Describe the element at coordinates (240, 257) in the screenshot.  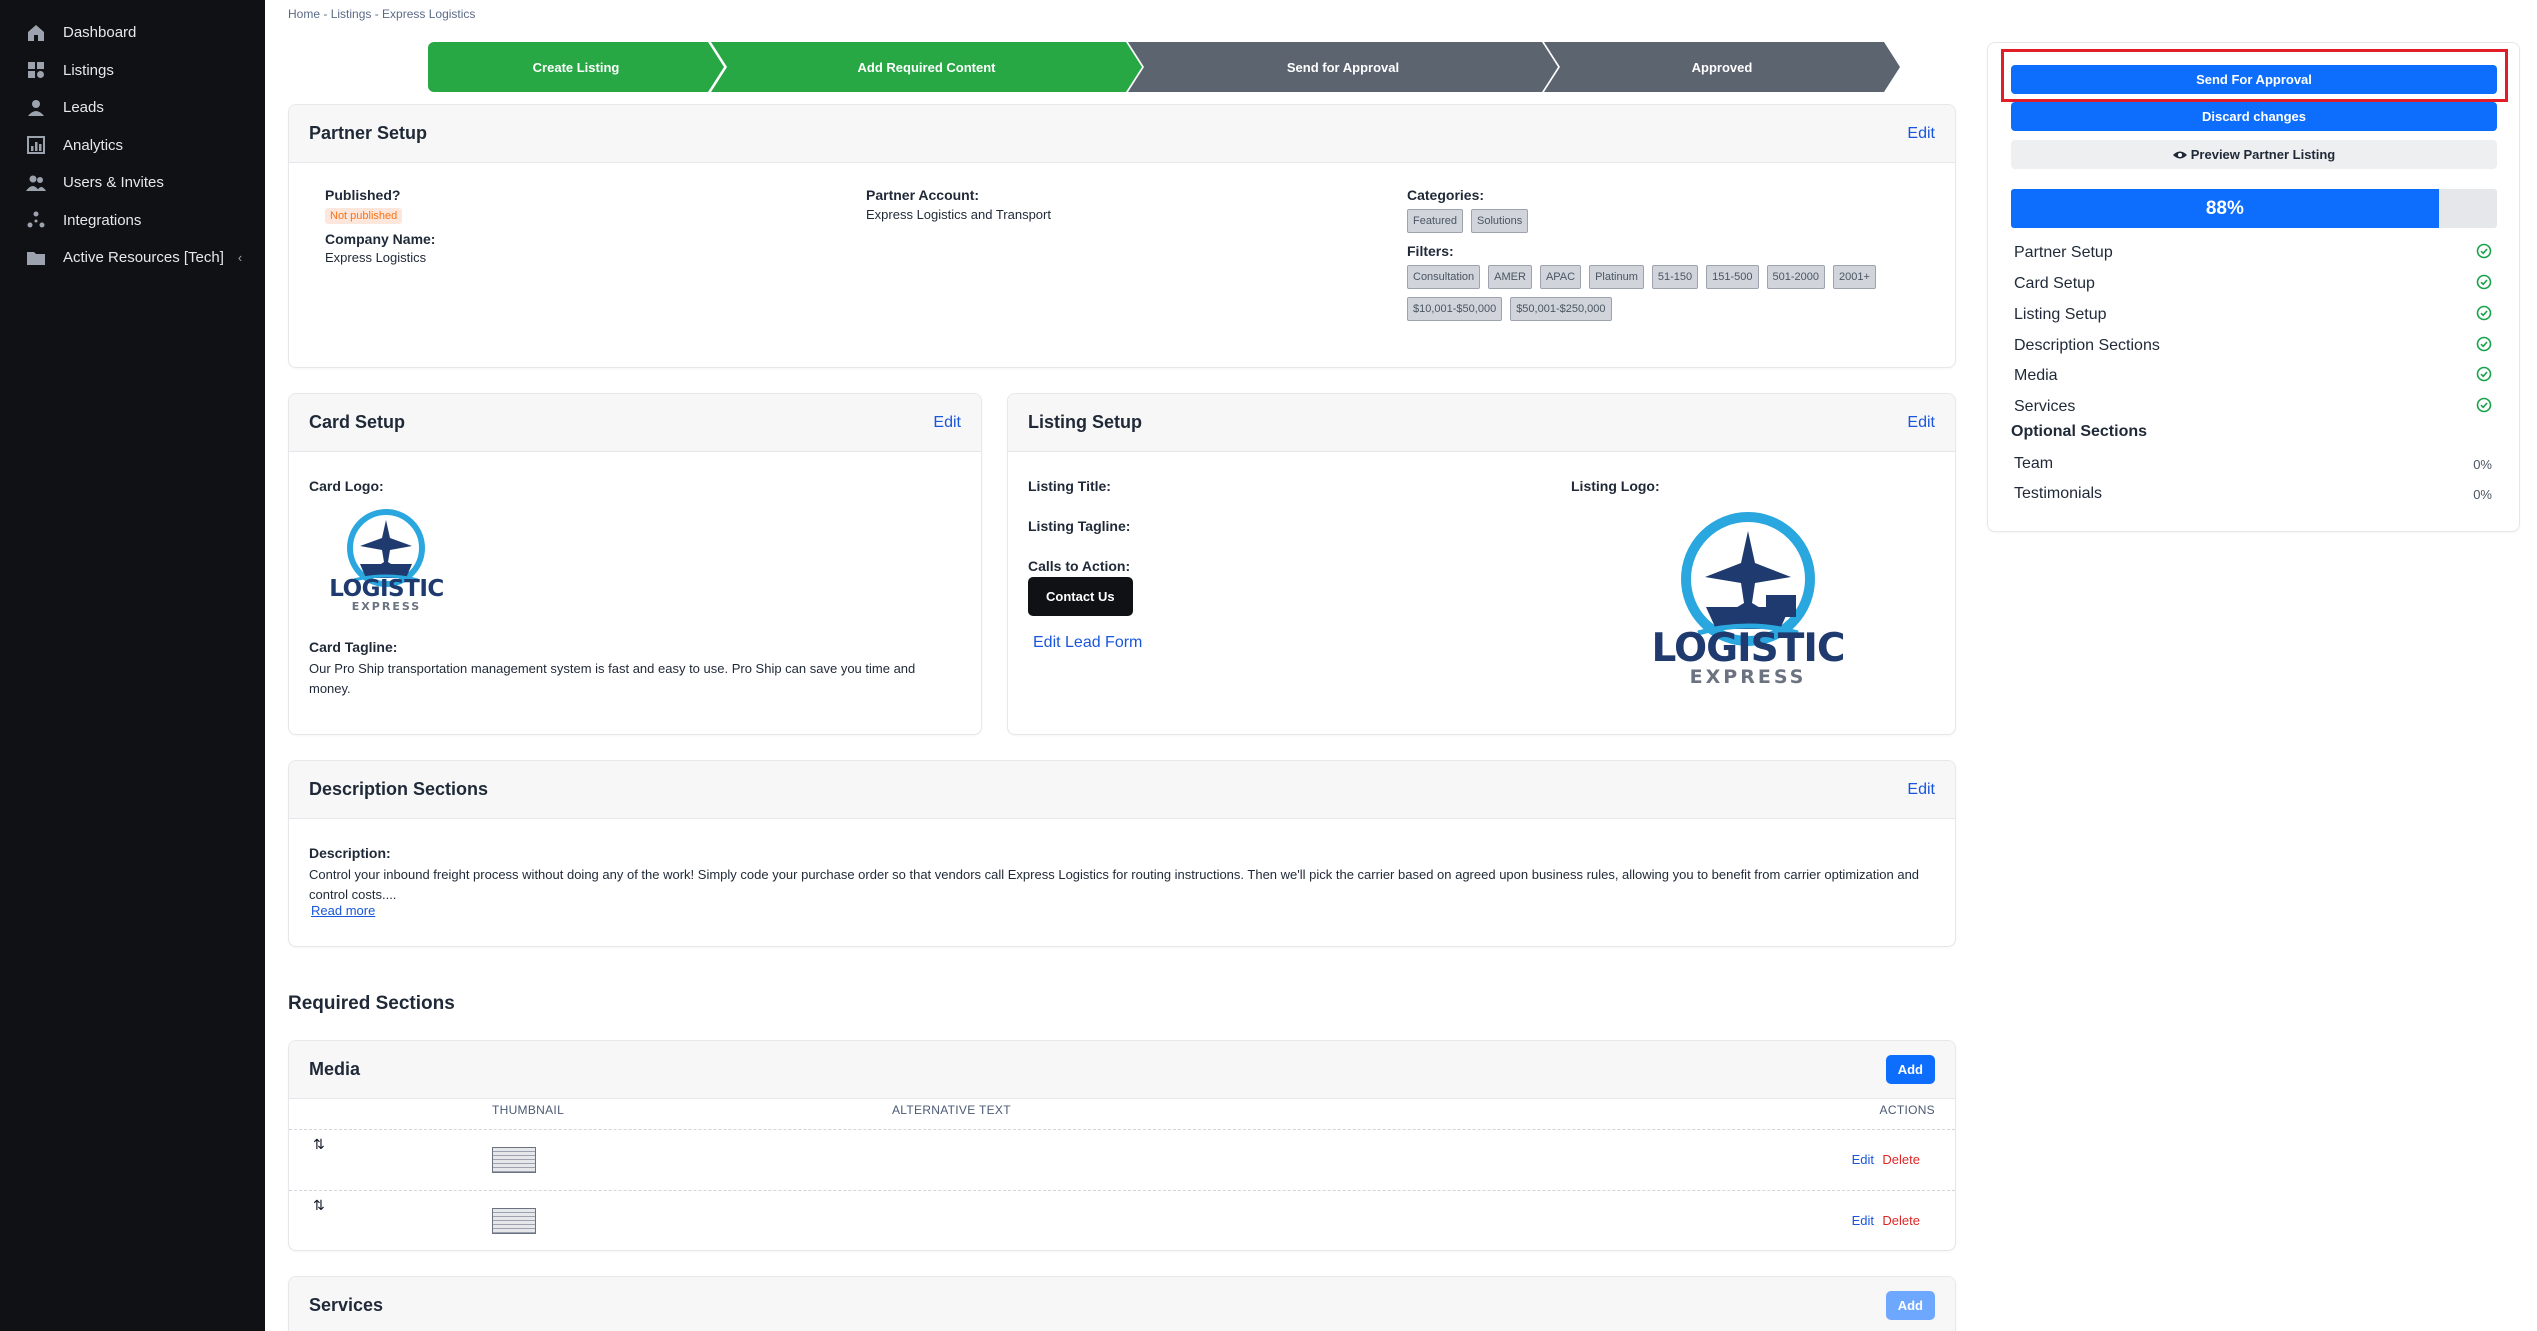
I see `chevron-left-icon: ‹` at that location.